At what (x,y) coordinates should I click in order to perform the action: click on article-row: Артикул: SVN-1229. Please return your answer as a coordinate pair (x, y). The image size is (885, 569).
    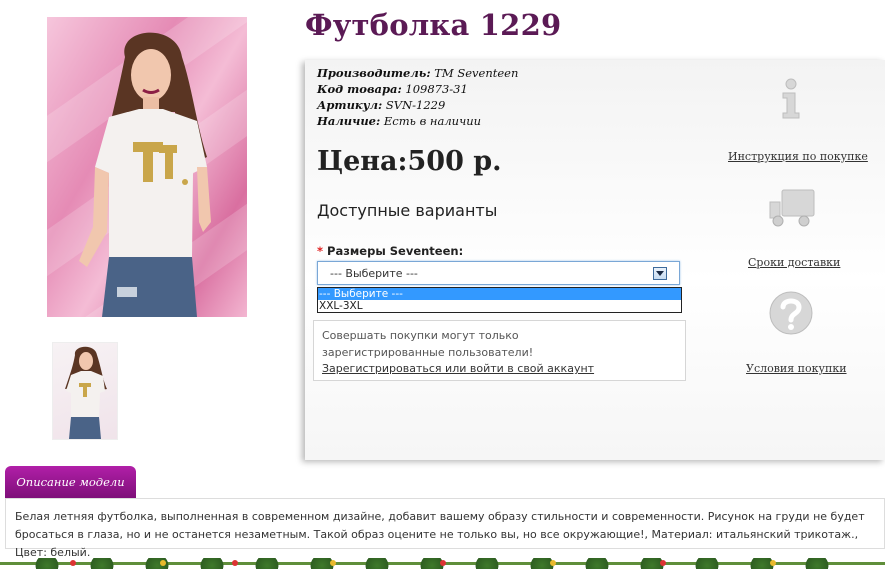
    Looking at the image, I should click on (381, 105).